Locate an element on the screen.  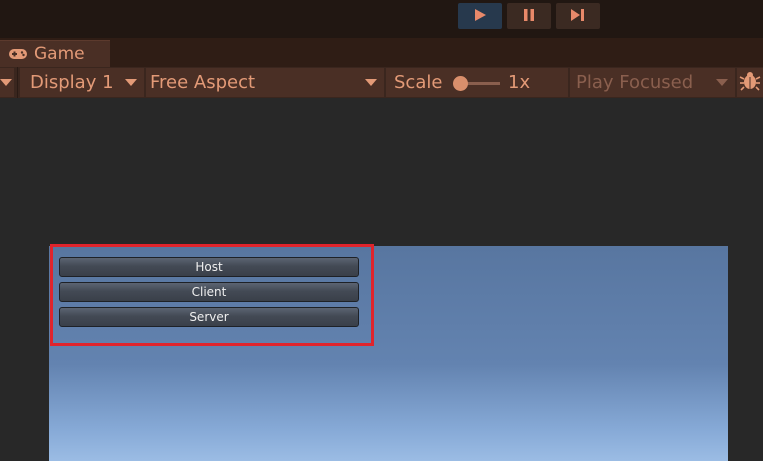
scale-label: Scale is located at coordinates (418, 82).